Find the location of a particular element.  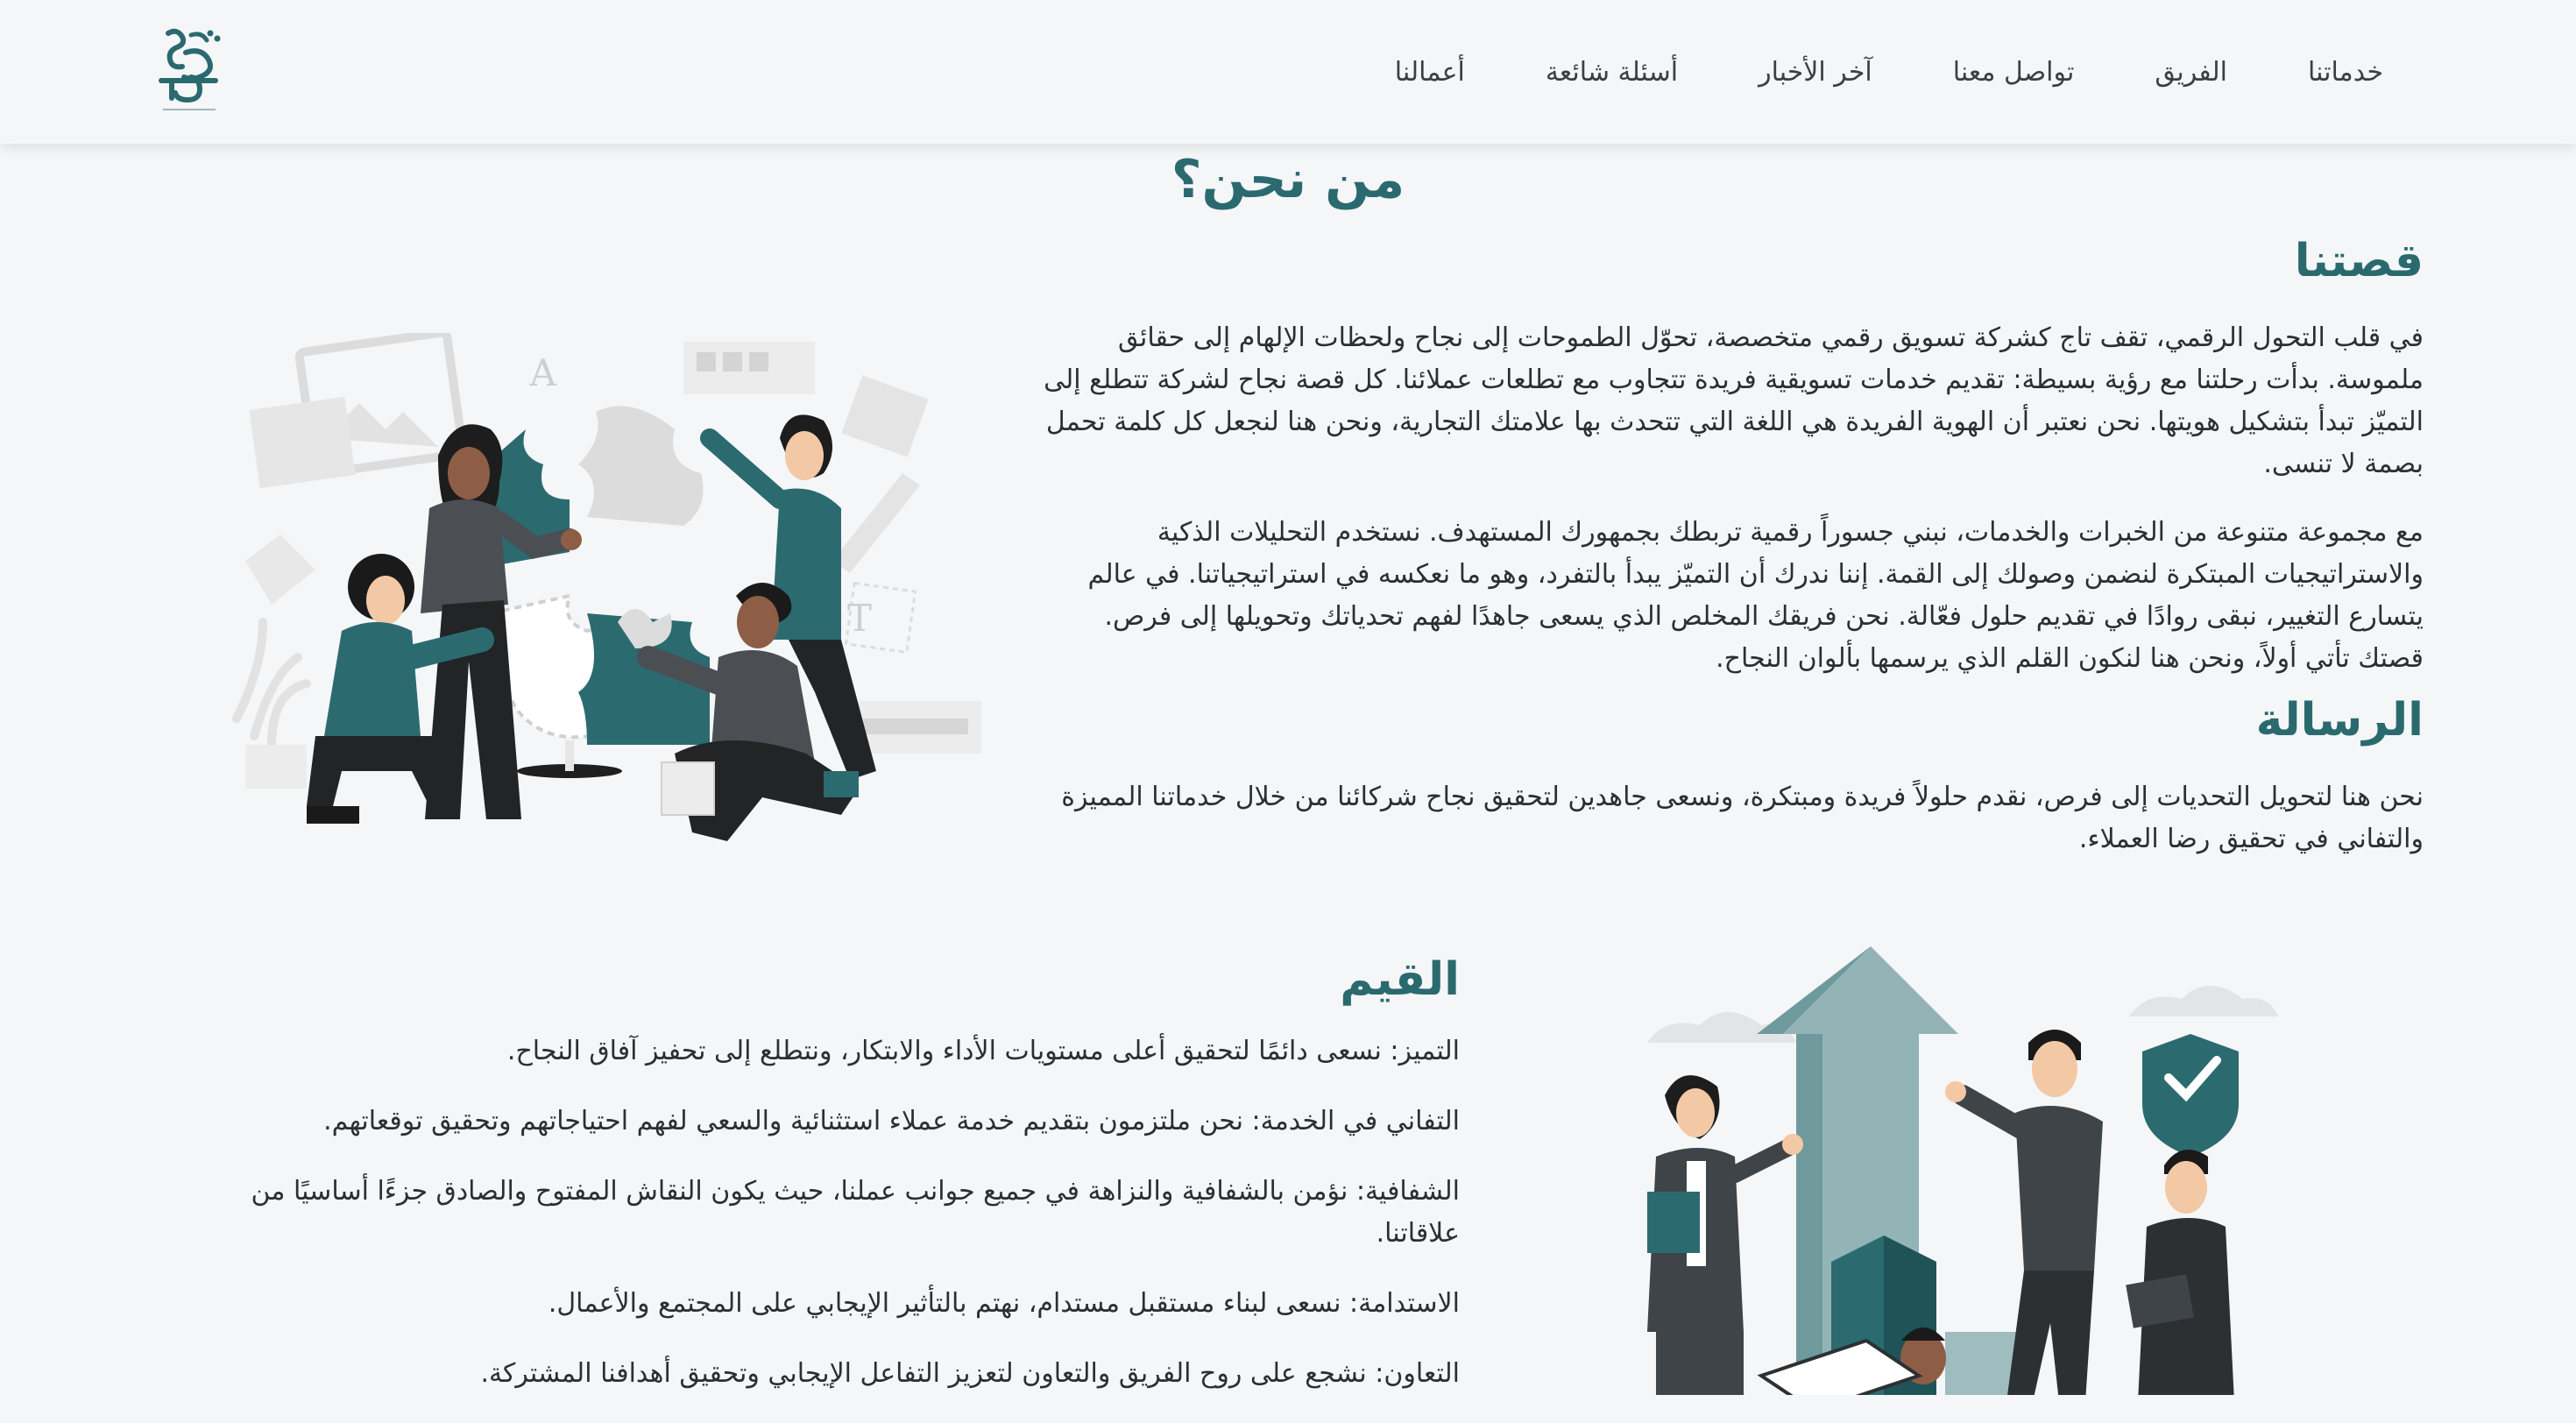

team-illustration-svg: T A is located at coordinates (606, 584).